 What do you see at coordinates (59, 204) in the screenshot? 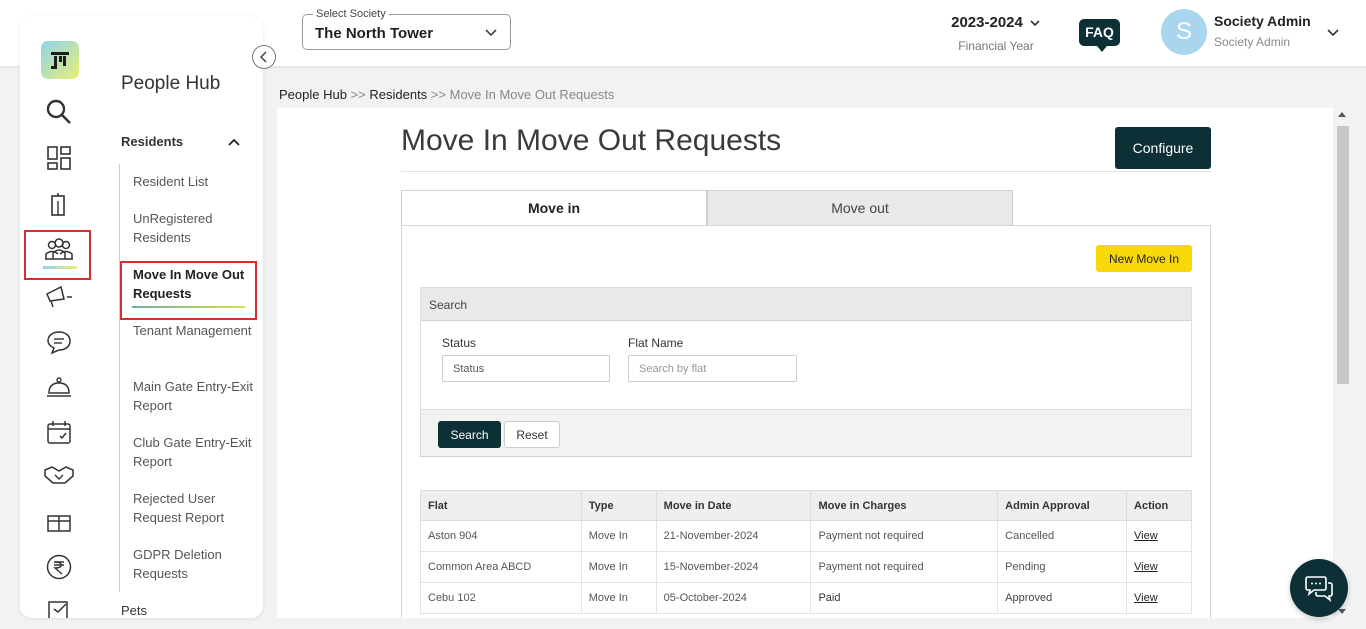
I see `building-icon` at bounding box center [59, 204].